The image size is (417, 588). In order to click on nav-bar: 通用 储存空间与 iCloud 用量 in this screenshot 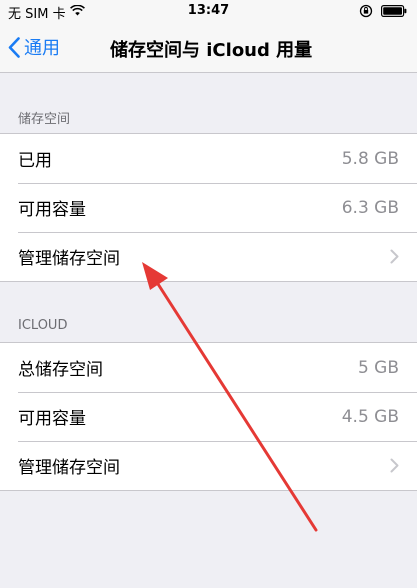, I will do `click(208, 47)`.